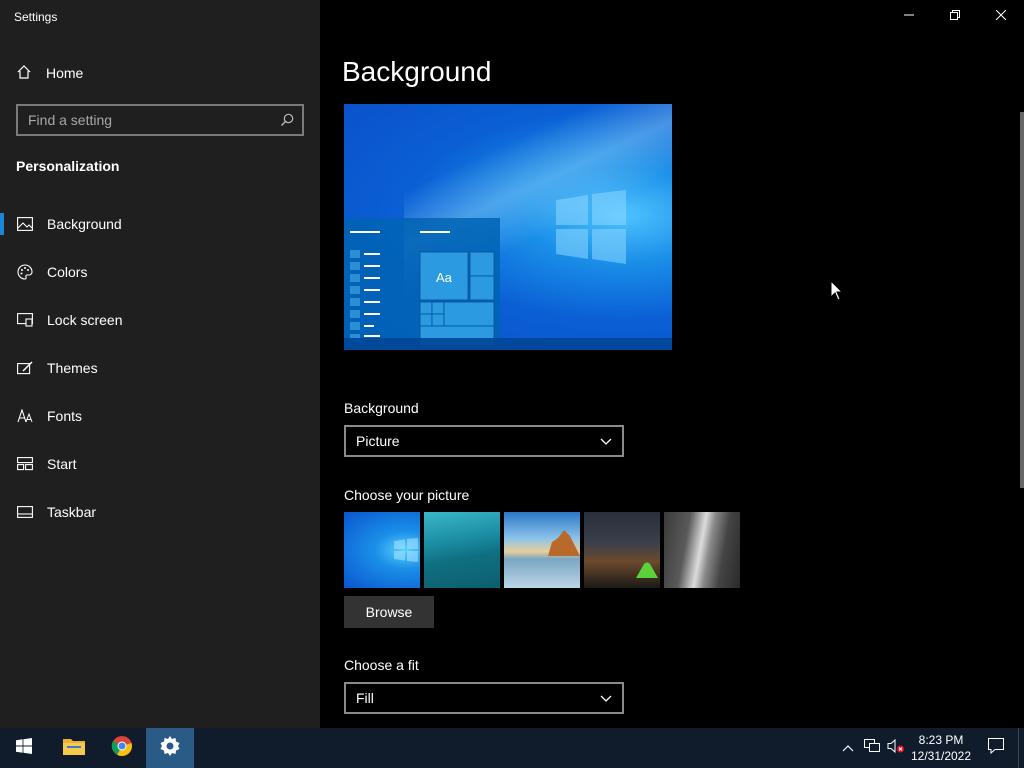 The height and width of the screenshot is (768, 1024). What do you see at coordinates (160, 224) in the screenshot?
I see `sidebar-item-background: Background` at bounding box center [160, 224].